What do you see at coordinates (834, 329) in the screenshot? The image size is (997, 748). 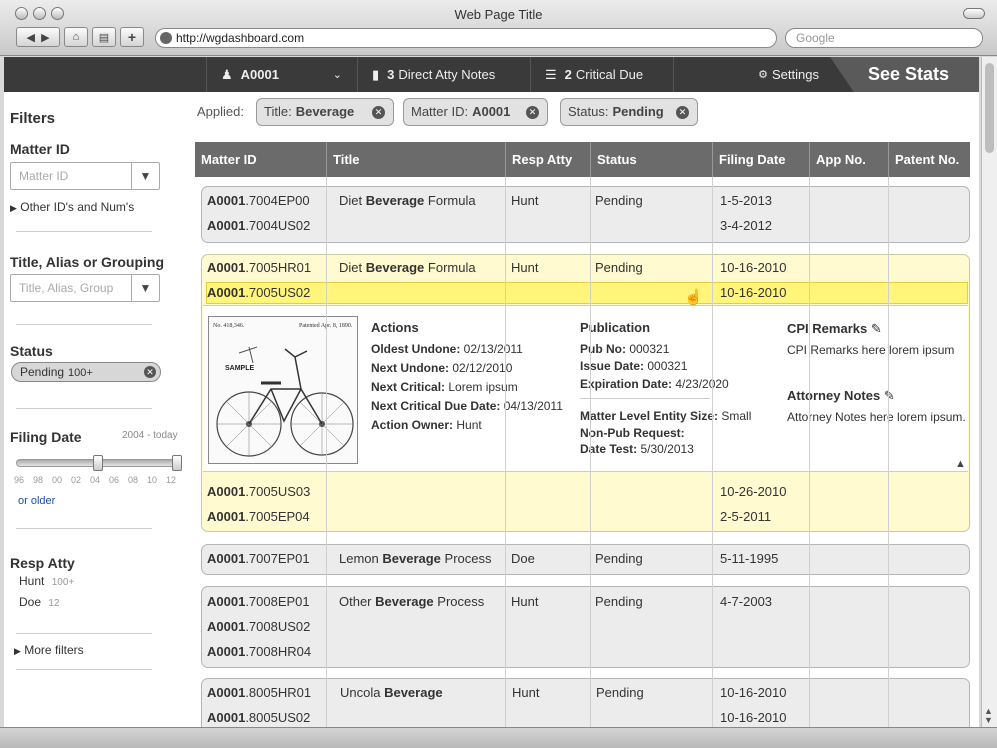 I see `cpi-remarks-heading: CPI Remarks ✎` at bounding box center [834, 329].